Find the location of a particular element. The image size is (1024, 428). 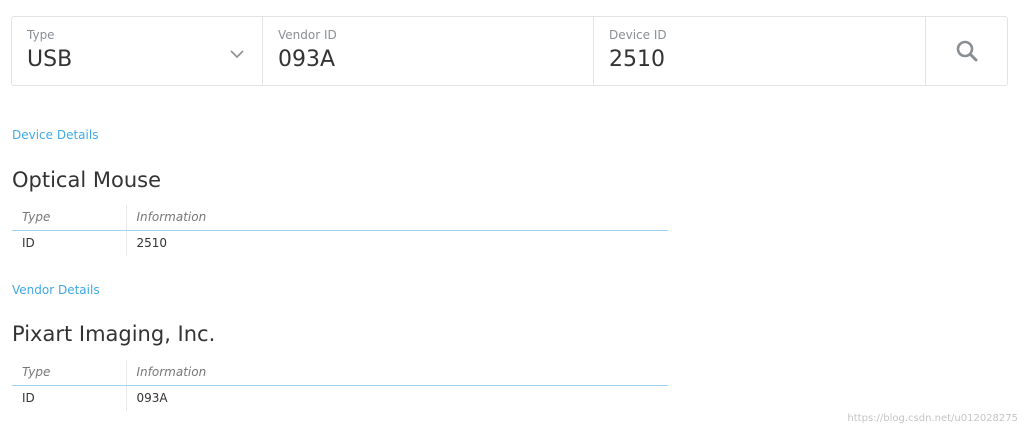

vendor-id-value: 093A is located at coordinates (435, 60).